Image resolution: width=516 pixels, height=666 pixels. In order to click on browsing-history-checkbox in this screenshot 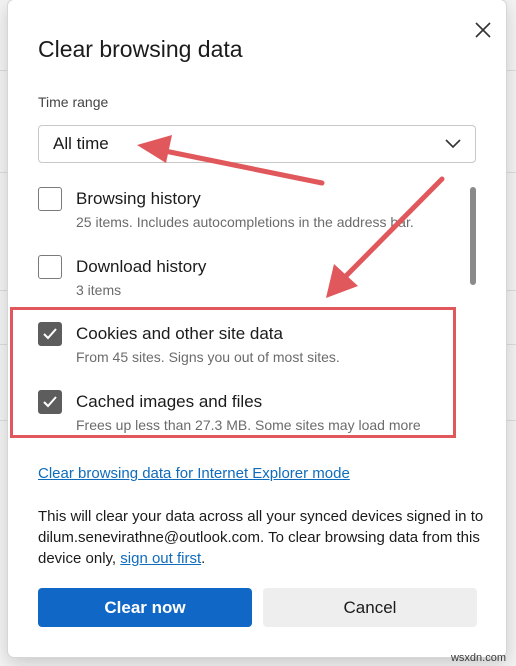, I will do `click(50, 199)`.